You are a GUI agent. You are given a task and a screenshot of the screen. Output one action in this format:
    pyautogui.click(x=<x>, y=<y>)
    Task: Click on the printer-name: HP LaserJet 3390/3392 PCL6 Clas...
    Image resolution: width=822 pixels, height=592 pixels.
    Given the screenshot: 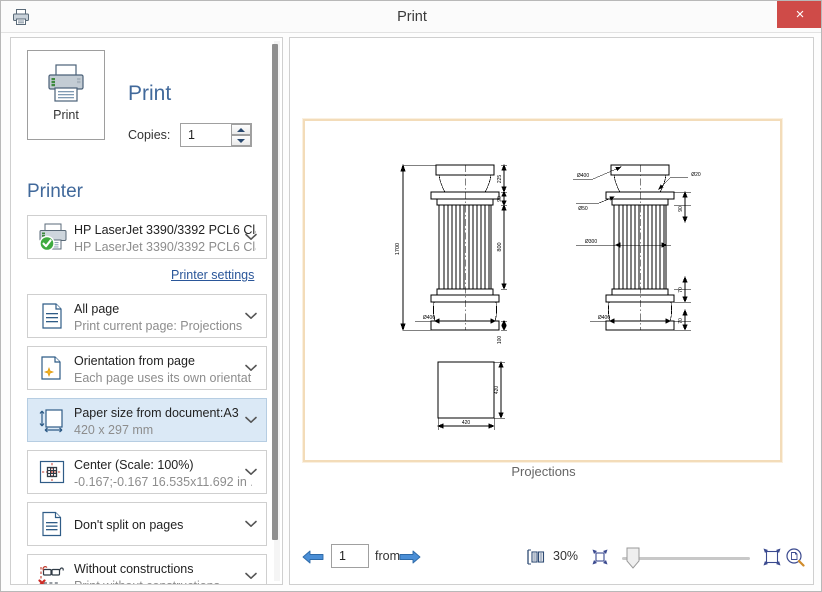 What is the action you would take?
    pyautogui.click(x=165, y=230)
    